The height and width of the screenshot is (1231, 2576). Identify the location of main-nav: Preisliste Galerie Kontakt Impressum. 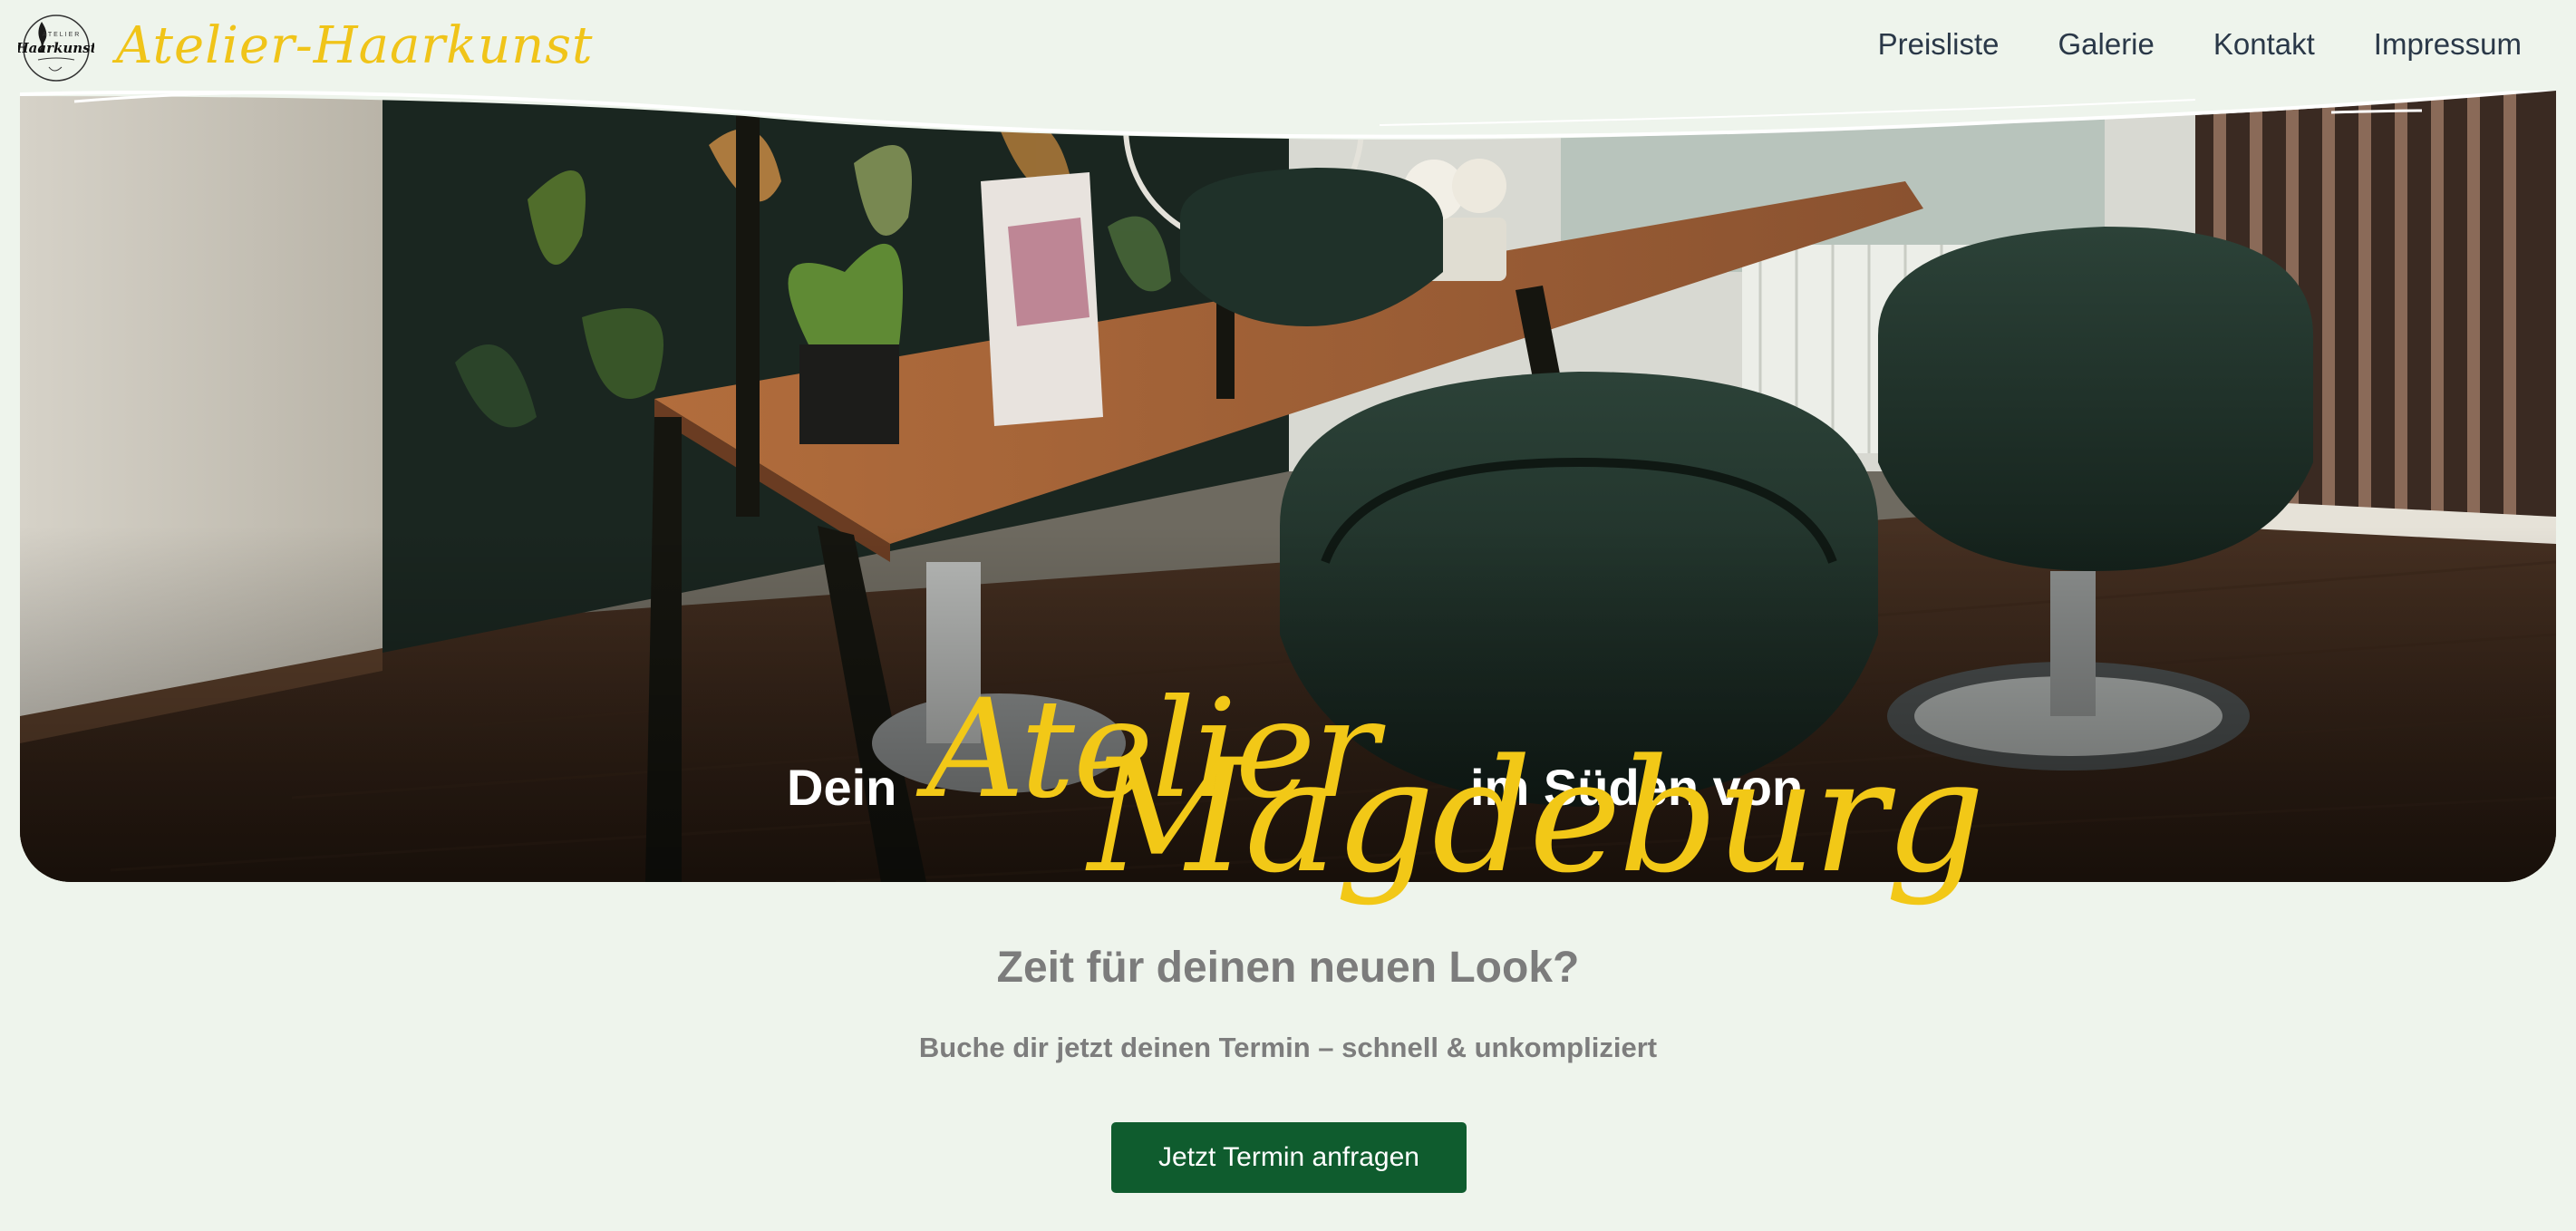
(2200, 45).